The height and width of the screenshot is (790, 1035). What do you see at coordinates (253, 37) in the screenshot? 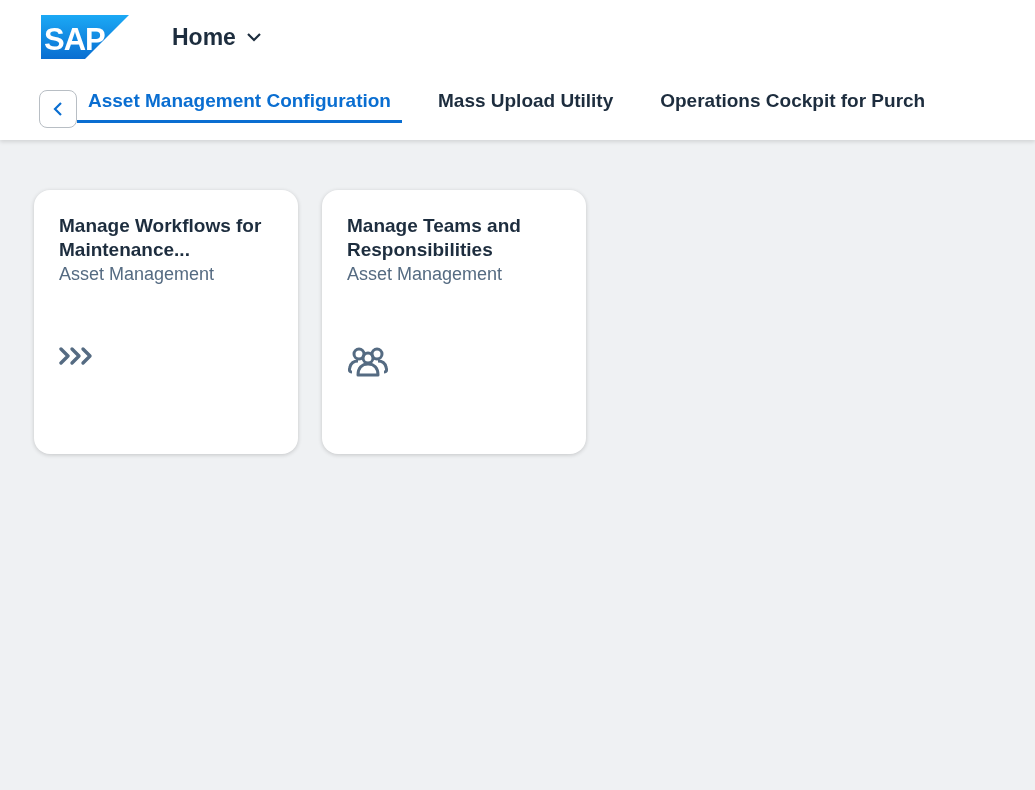
I see `chevron-down-icon` at bounding box center [253, 37].